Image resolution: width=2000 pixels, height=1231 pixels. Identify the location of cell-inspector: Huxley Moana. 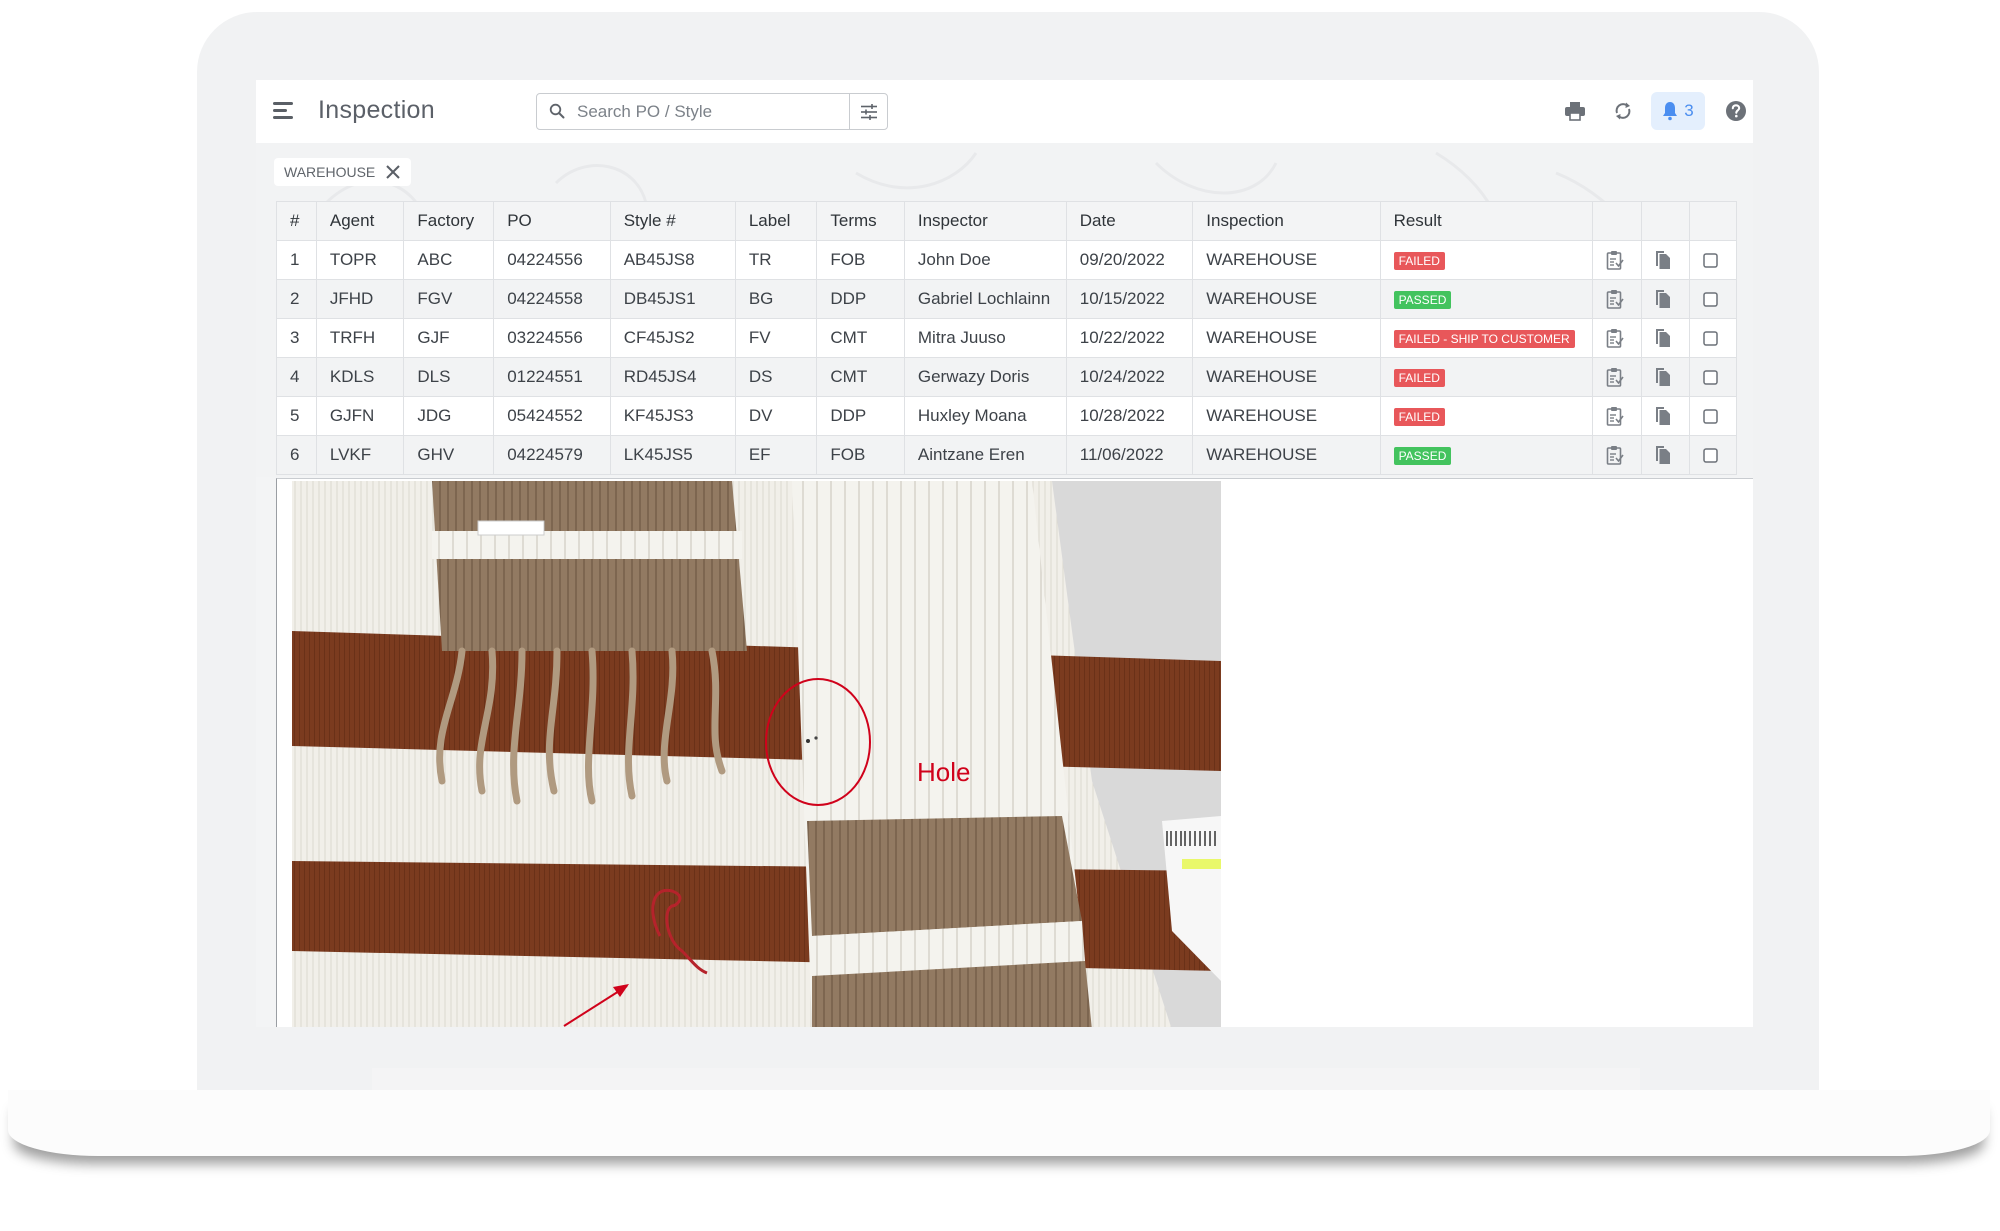
(985, 416).